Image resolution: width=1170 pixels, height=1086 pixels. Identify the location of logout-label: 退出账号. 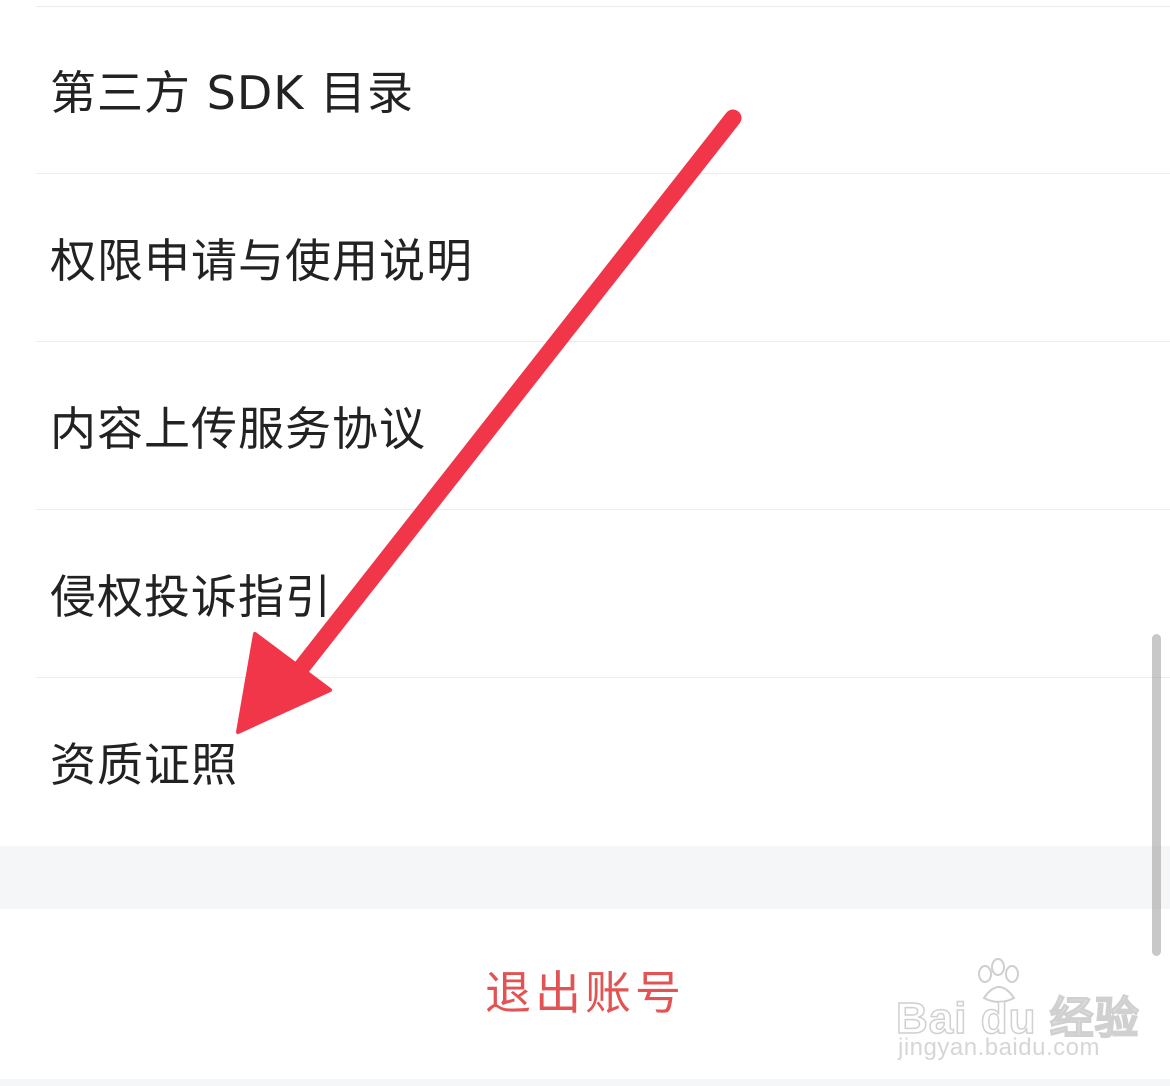
(585, 993).